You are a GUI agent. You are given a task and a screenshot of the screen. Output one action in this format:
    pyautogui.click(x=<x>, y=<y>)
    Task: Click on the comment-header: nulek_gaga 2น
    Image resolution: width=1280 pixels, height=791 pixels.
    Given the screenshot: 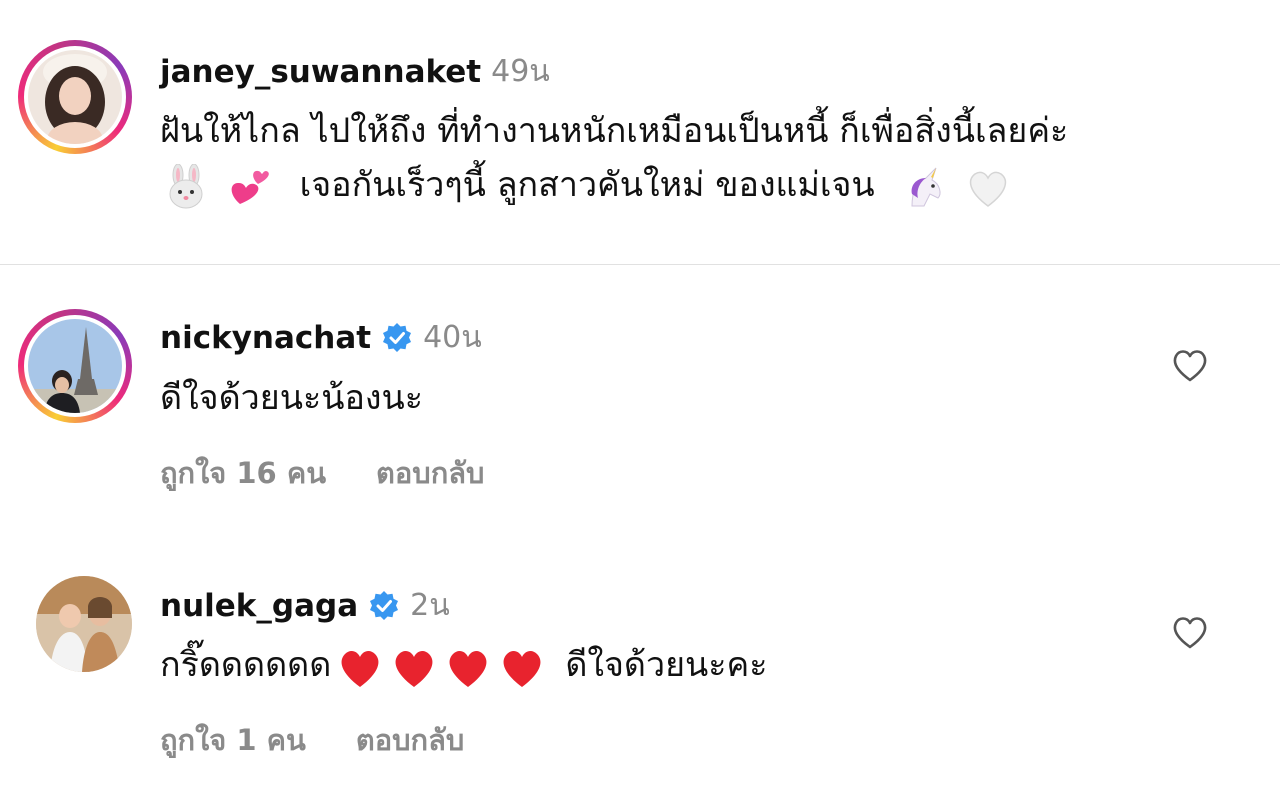 What is the action you would take?
    pyautogui.click(x=305, y=605)
    